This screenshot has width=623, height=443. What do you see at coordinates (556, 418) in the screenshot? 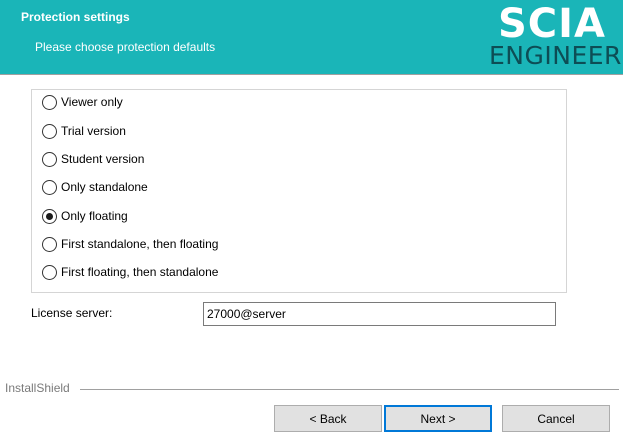
I see `cancel-button: Cancel` at bounding box center [556, 418].